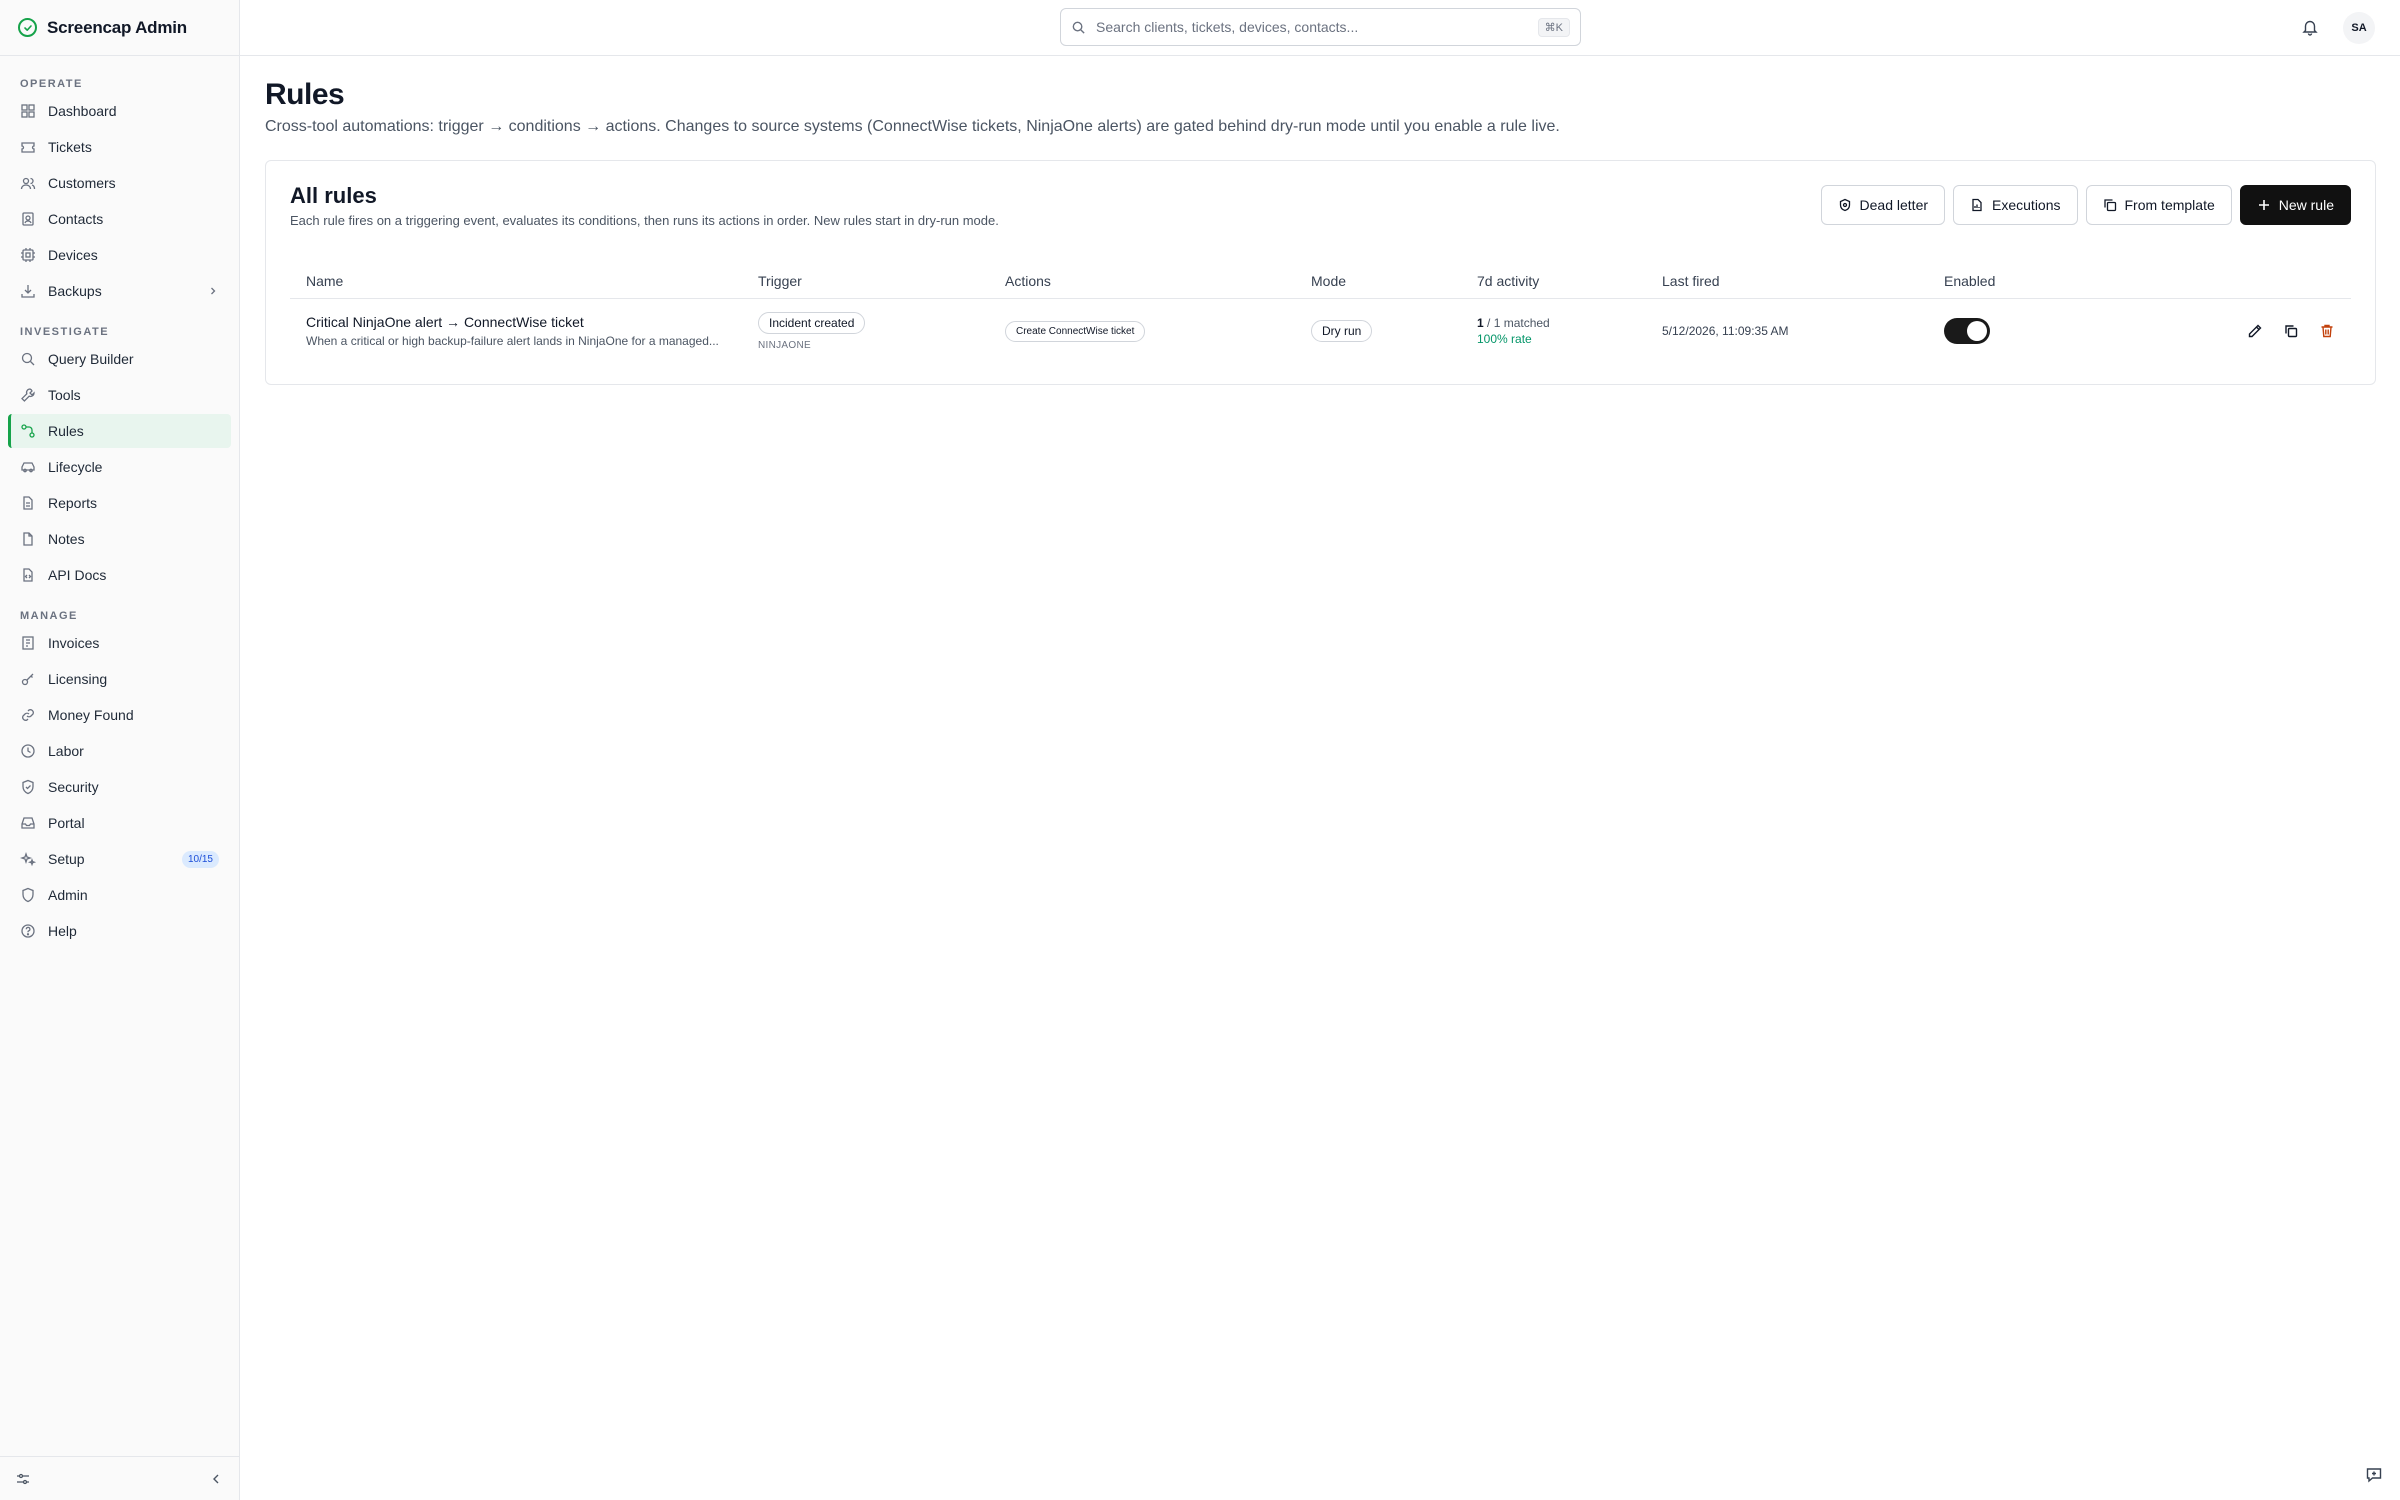  I want to click on sidebar-item-dashboard: Dashboard, so click(119, 111).